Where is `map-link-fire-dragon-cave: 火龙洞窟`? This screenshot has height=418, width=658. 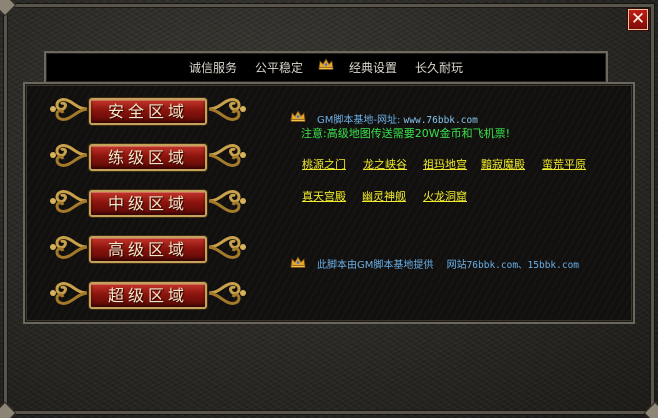
map-link-fire-dragon-cave: 火龙洞窟 is located at coordinates (445, 196).